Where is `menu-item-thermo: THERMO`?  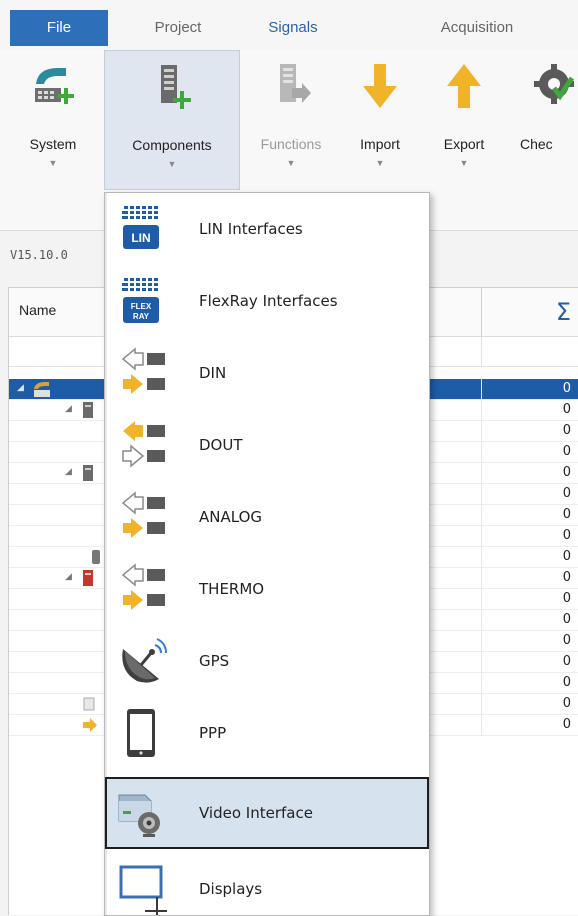
menu-item-thermo: THERMO is located at coordinates (267, 589).